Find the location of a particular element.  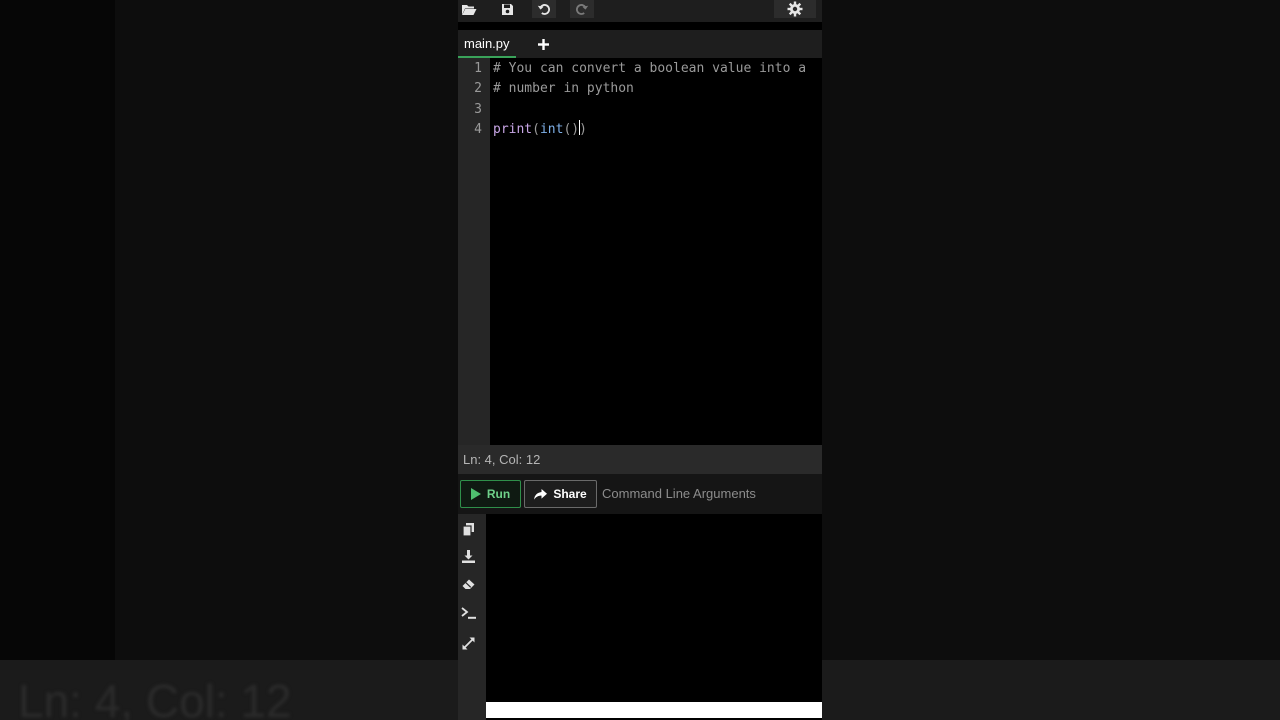

save-icon is located at coordinates (507, 9).